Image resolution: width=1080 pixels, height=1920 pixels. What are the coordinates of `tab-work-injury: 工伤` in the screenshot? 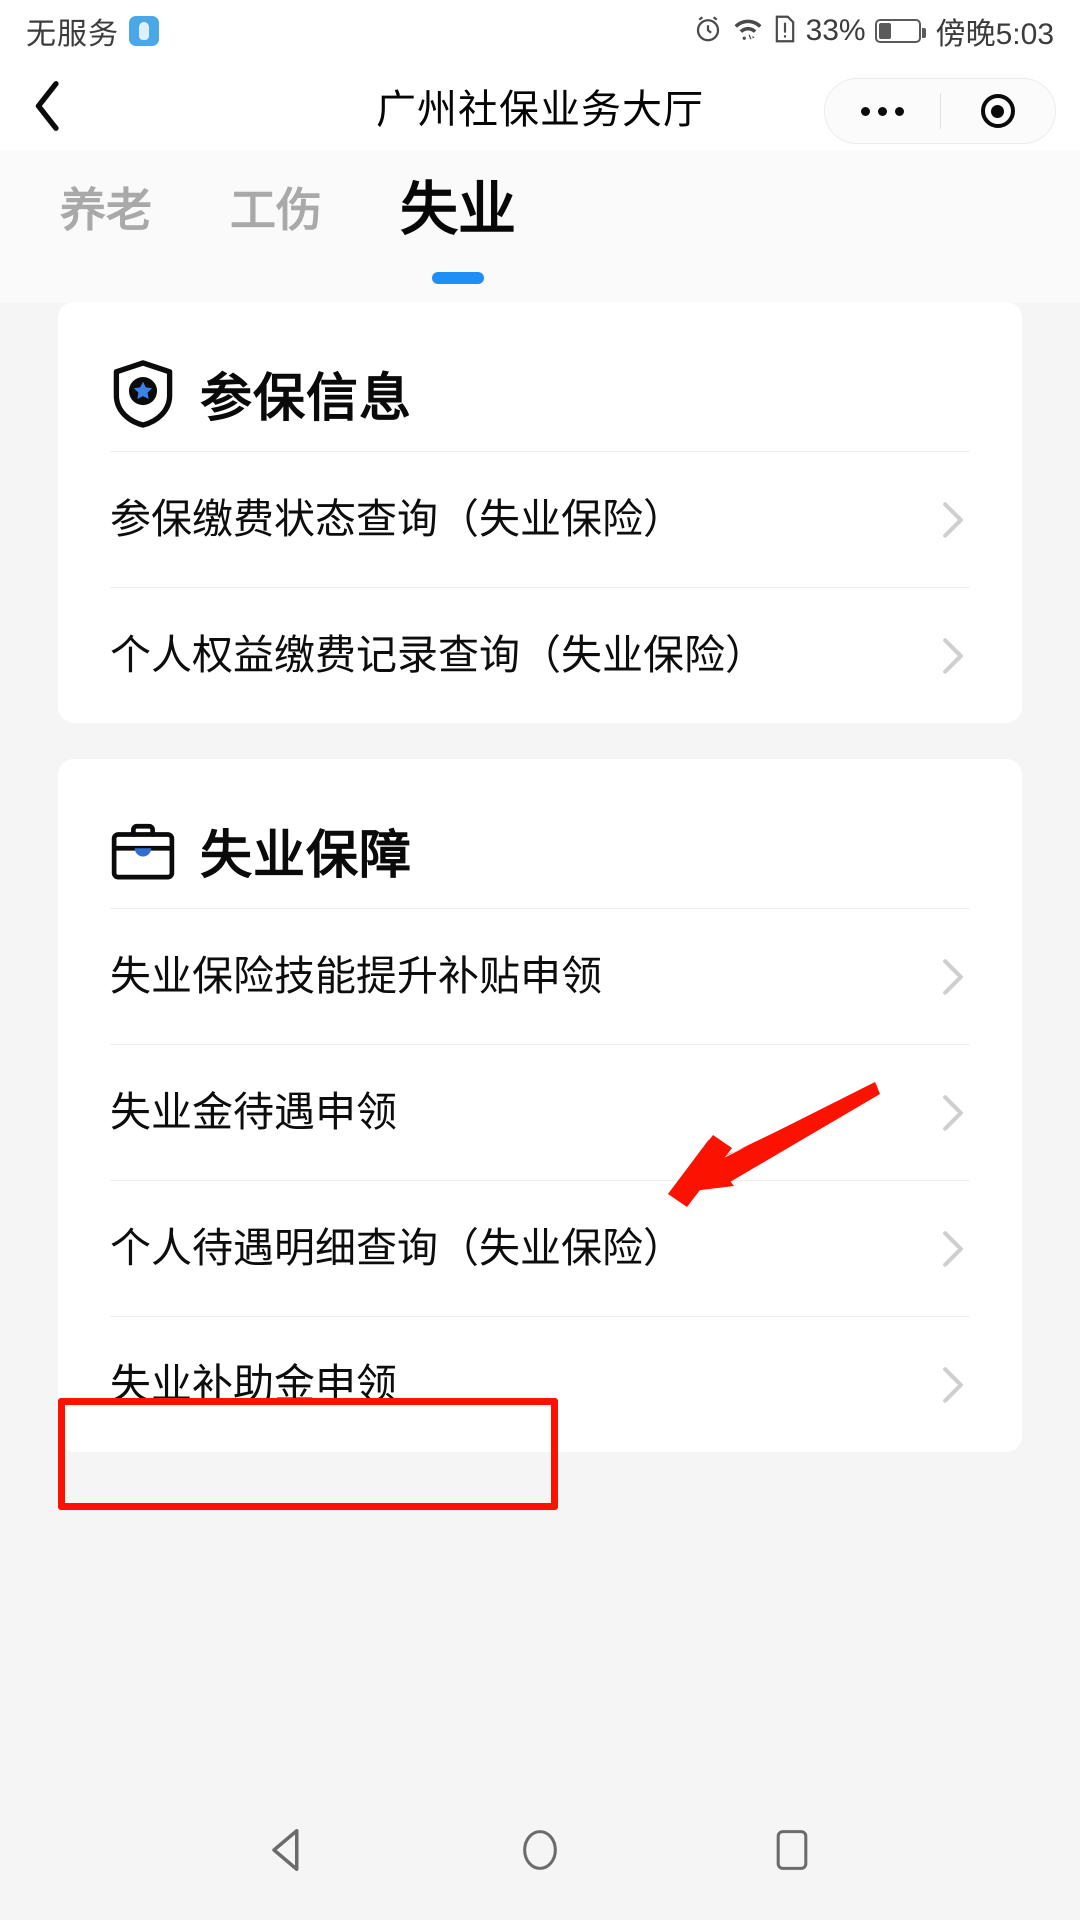 It's located at (276, 210).